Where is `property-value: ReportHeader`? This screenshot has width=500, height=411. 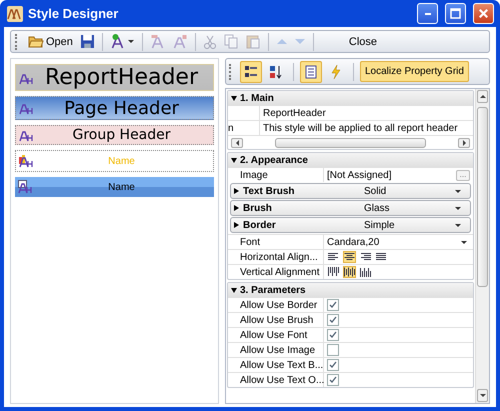 property-value: ReportHeader is located at coordinates (294, 113).